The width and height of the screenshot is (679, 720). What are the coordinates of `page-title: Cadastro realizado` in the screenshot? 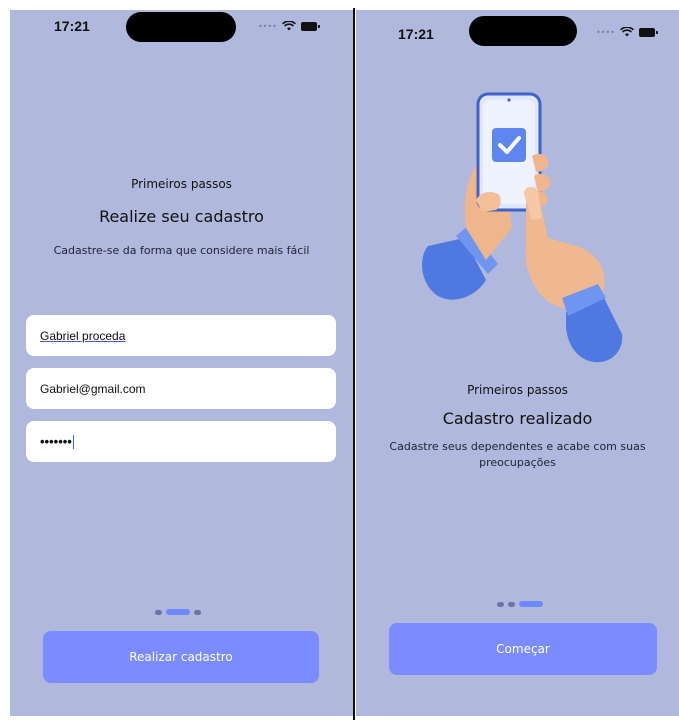 It's located at (517, 418).